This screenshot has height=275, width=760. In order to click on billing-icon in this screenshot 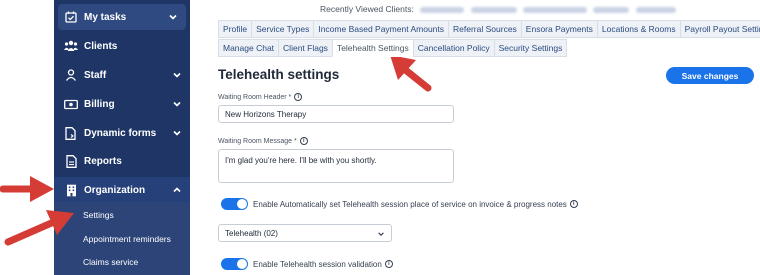, I will do `click(71, 104)`.